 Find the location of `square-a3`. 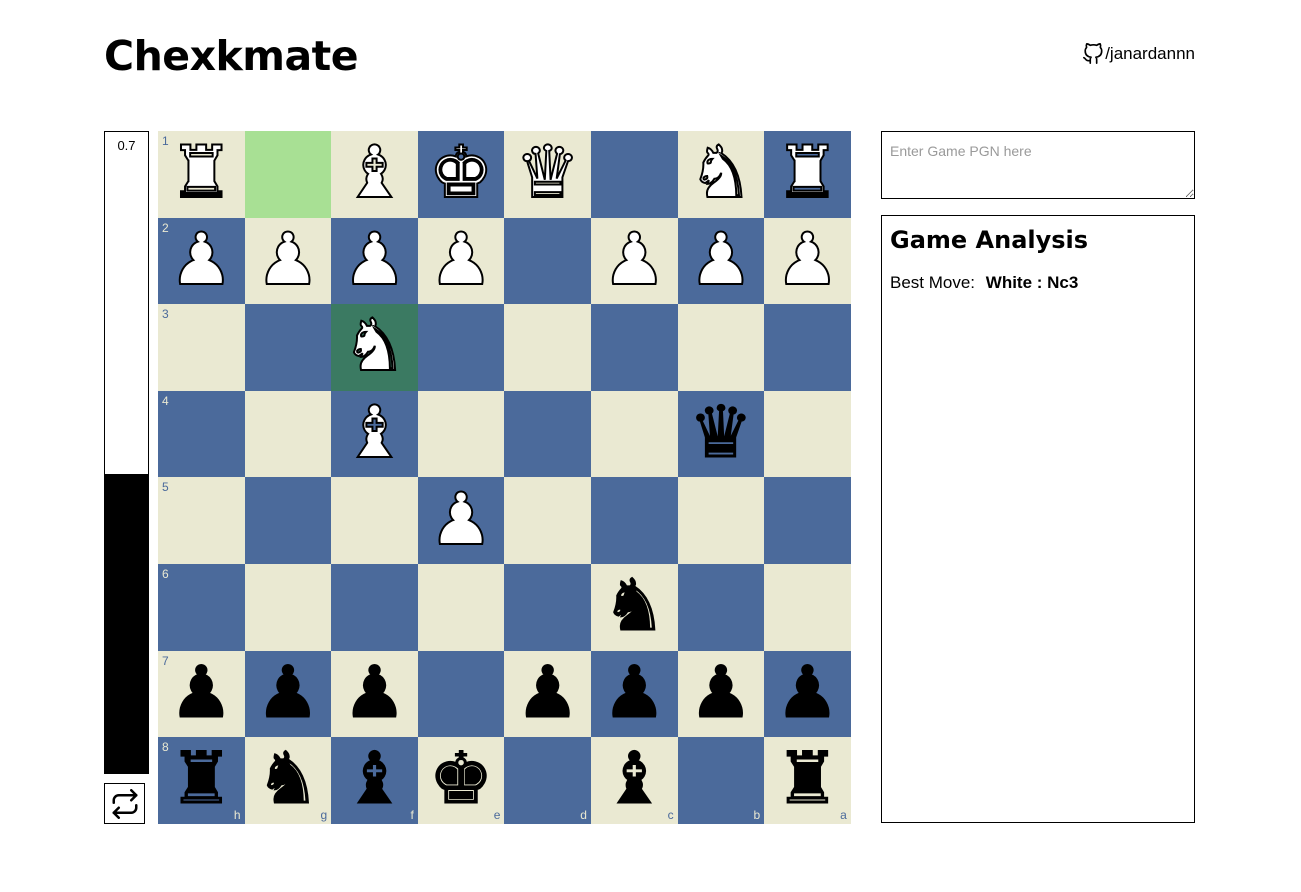

square-a3 is located at coordinates (807, 347).